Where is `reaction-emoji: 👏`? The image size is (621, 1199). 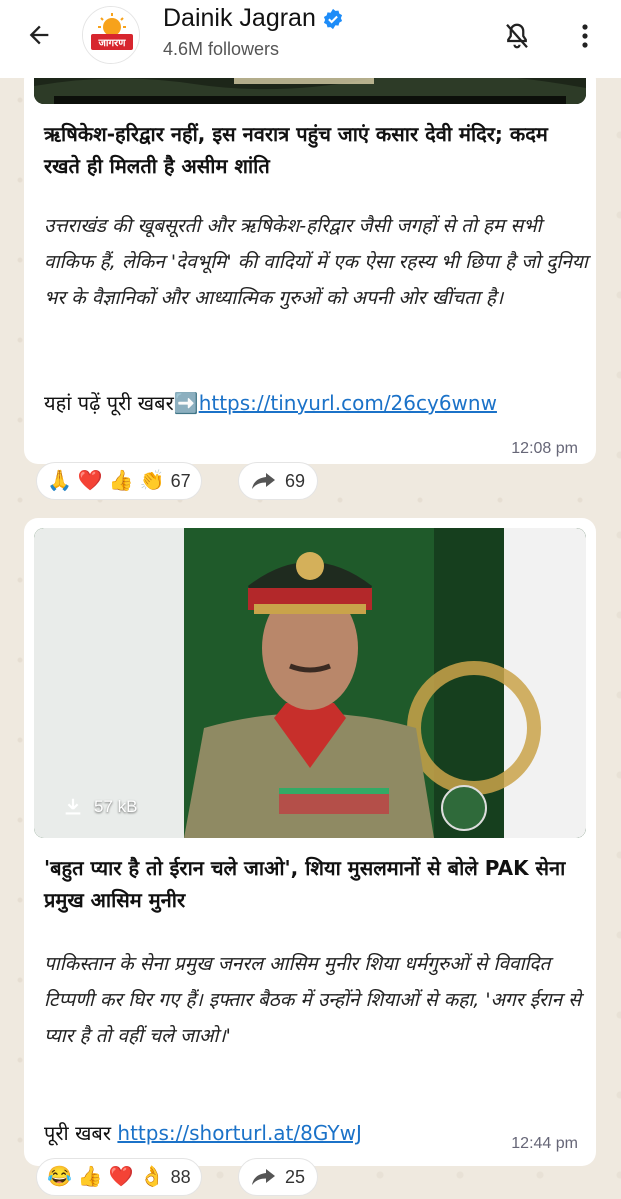 reaction-emoji: 👏 is located at coordinates (152, 481).